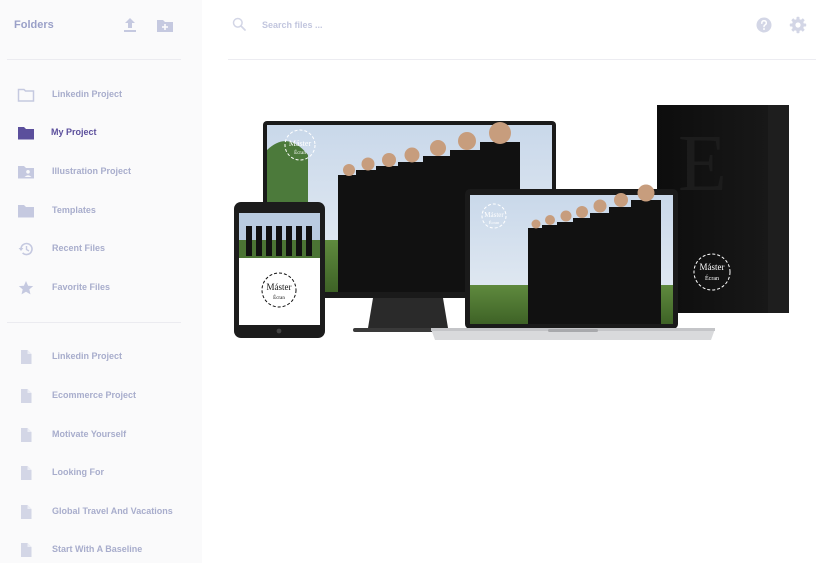 The image size is (821, 563). Describe the element at coordinates (74, 210) in the screenshot. I see `sidebar-item-label: Templates` at that location.